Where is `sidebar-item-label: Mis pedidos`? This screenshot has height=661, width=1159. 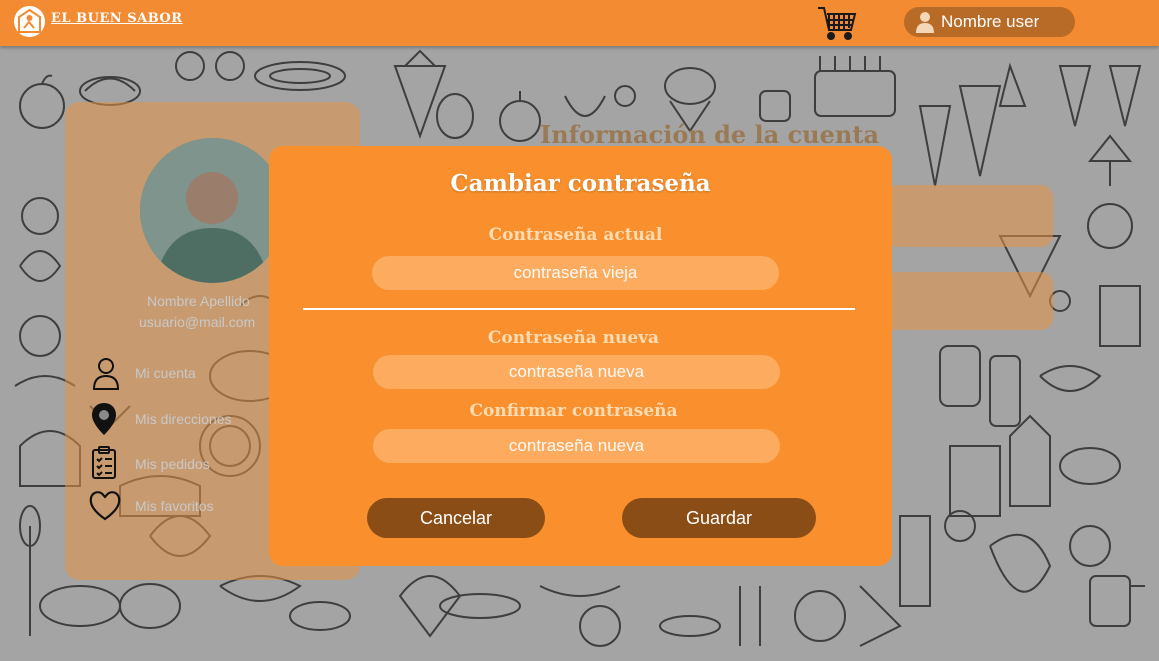 sidebar-item-label: Mis pedidos is located at coordinates (172, 464).